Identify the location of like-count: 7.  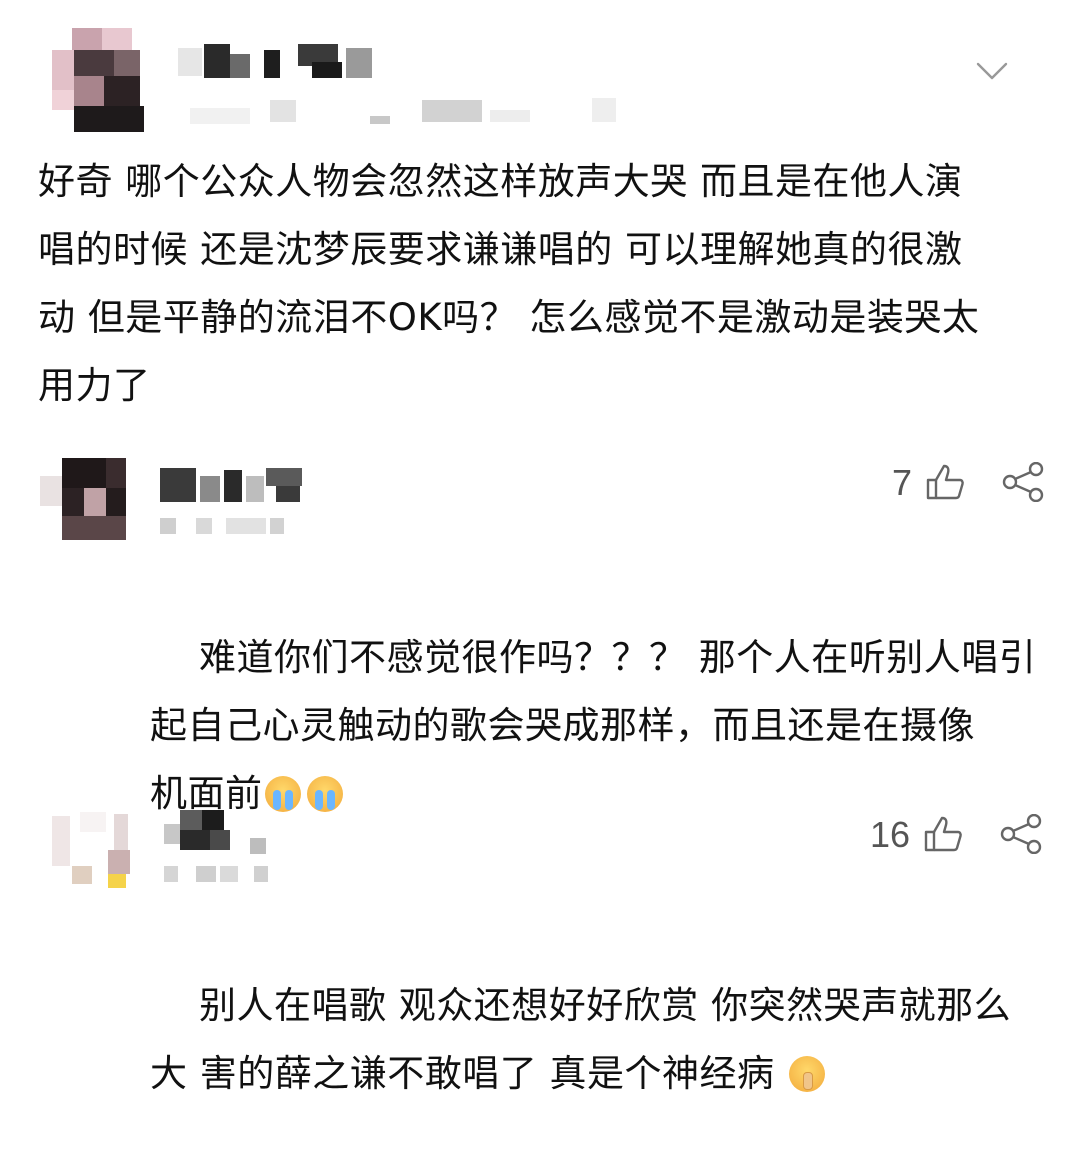
(902, 482).